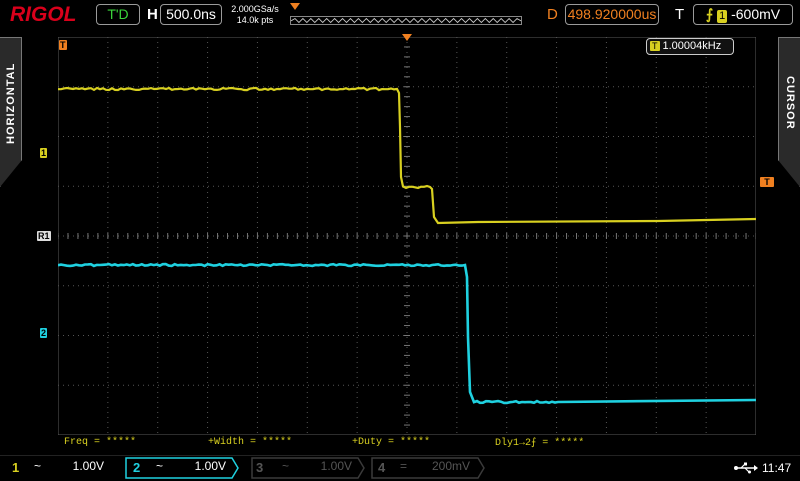 Image resolution: width=800 pixels, height=481 pixels. What do you see at coordinates (789, 103) in the screenshot?
I see `cursor-tab-label: CURSOR` at bounding box center [789, 103].